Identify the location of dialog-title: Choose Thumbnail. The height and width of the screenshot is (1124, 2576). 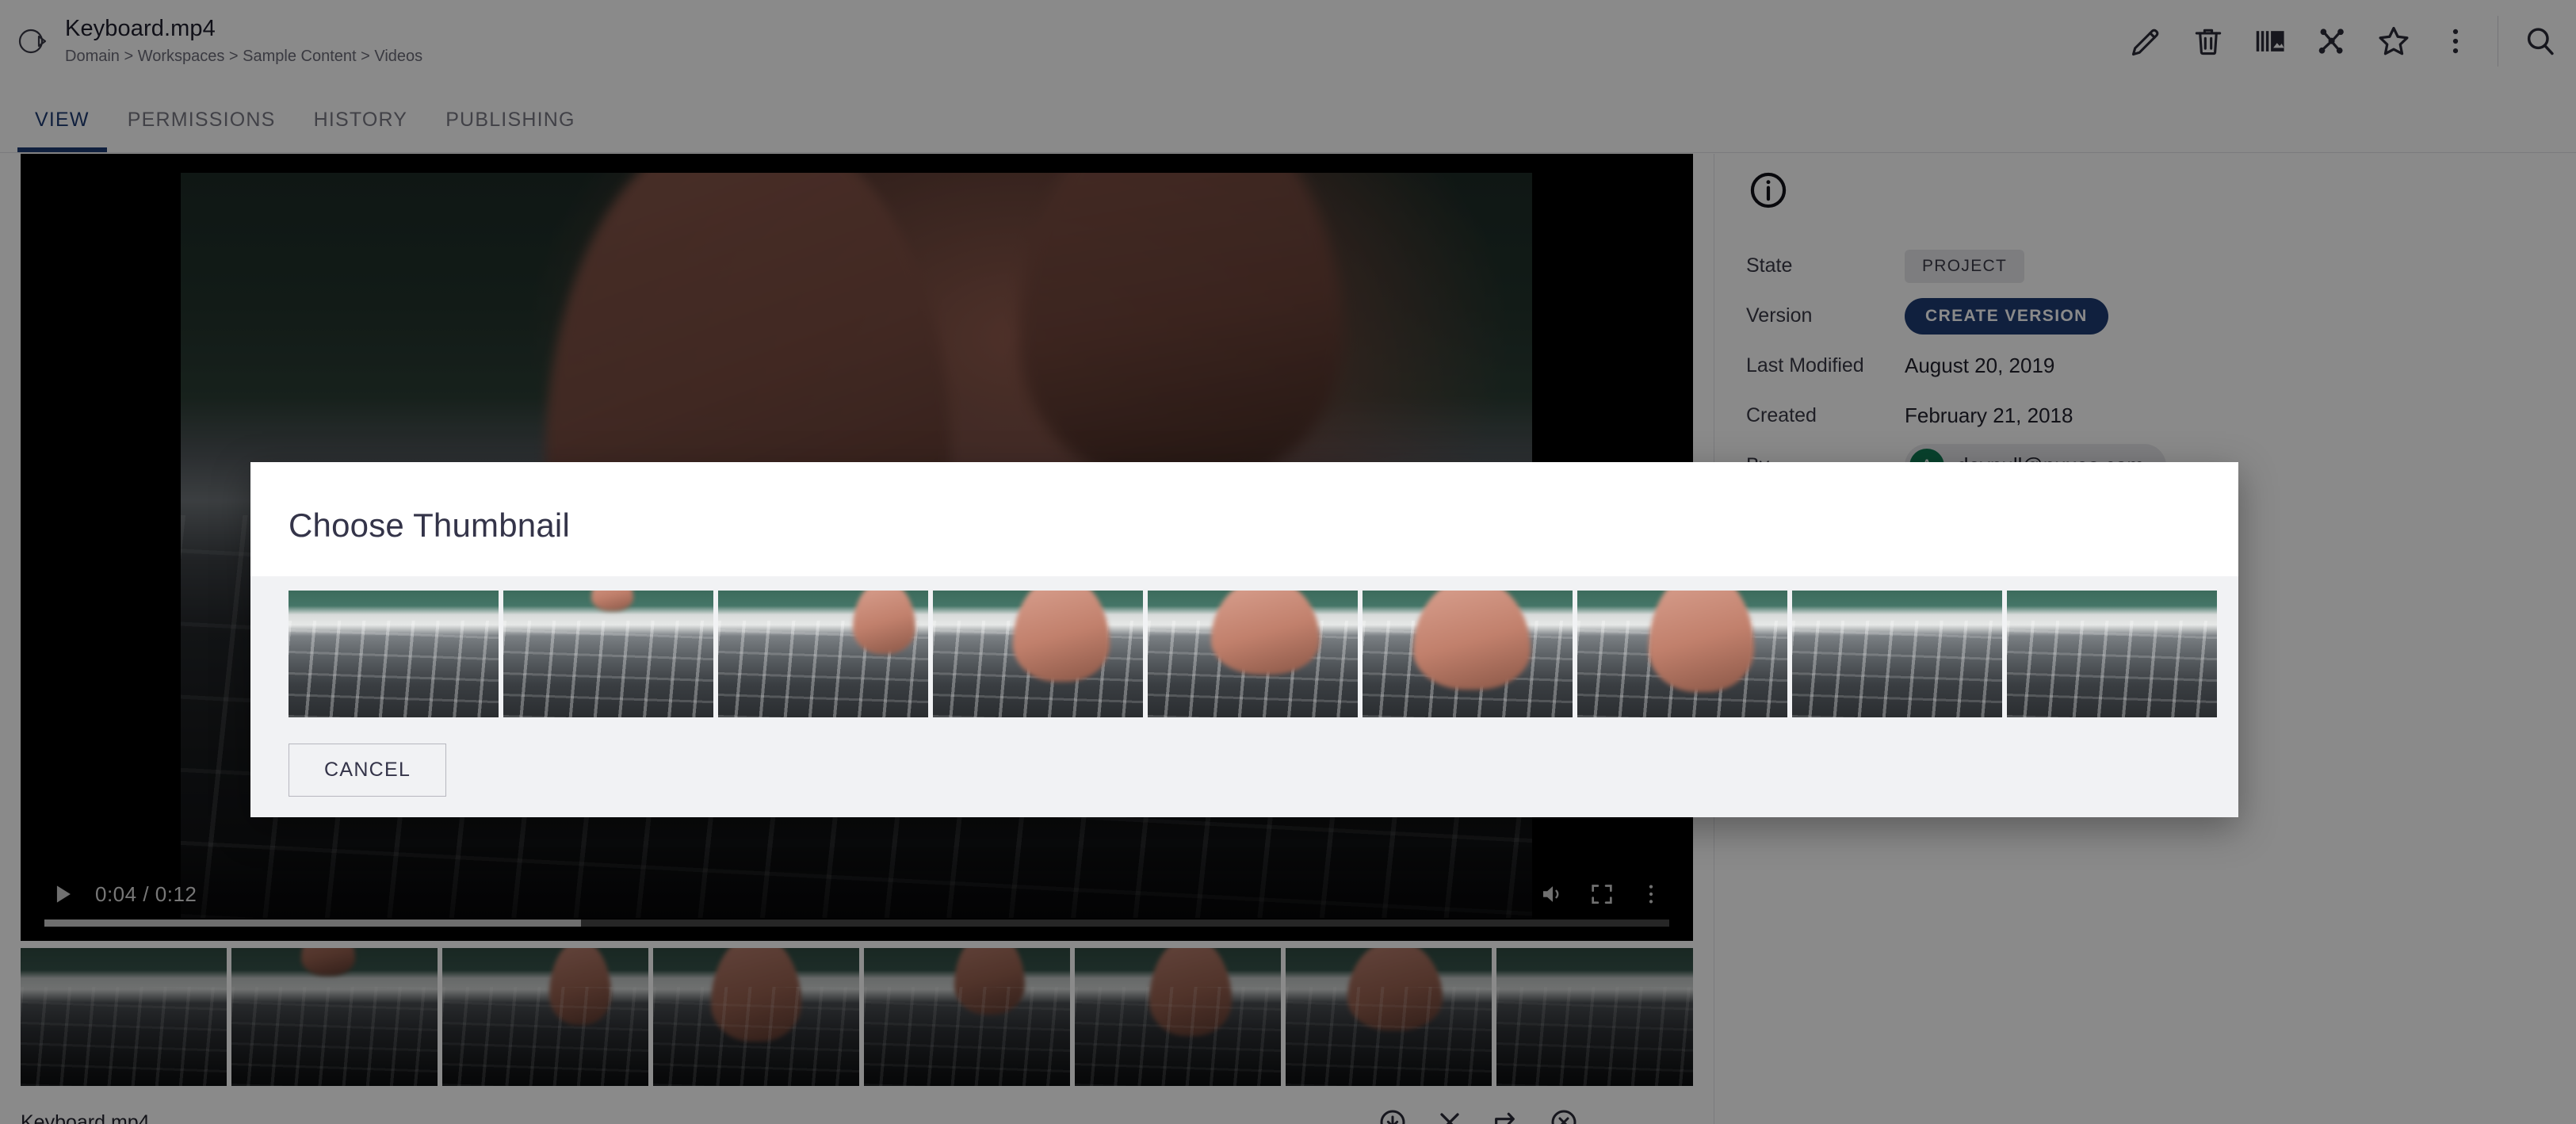
(429, 525).